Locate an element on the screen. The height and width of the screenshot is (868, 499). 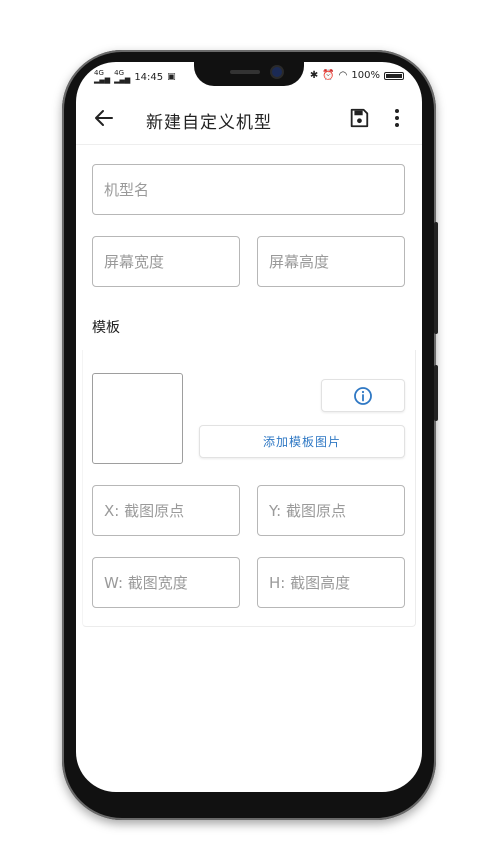
wifi-icon: ◠ is located at coordinates (343, 75).